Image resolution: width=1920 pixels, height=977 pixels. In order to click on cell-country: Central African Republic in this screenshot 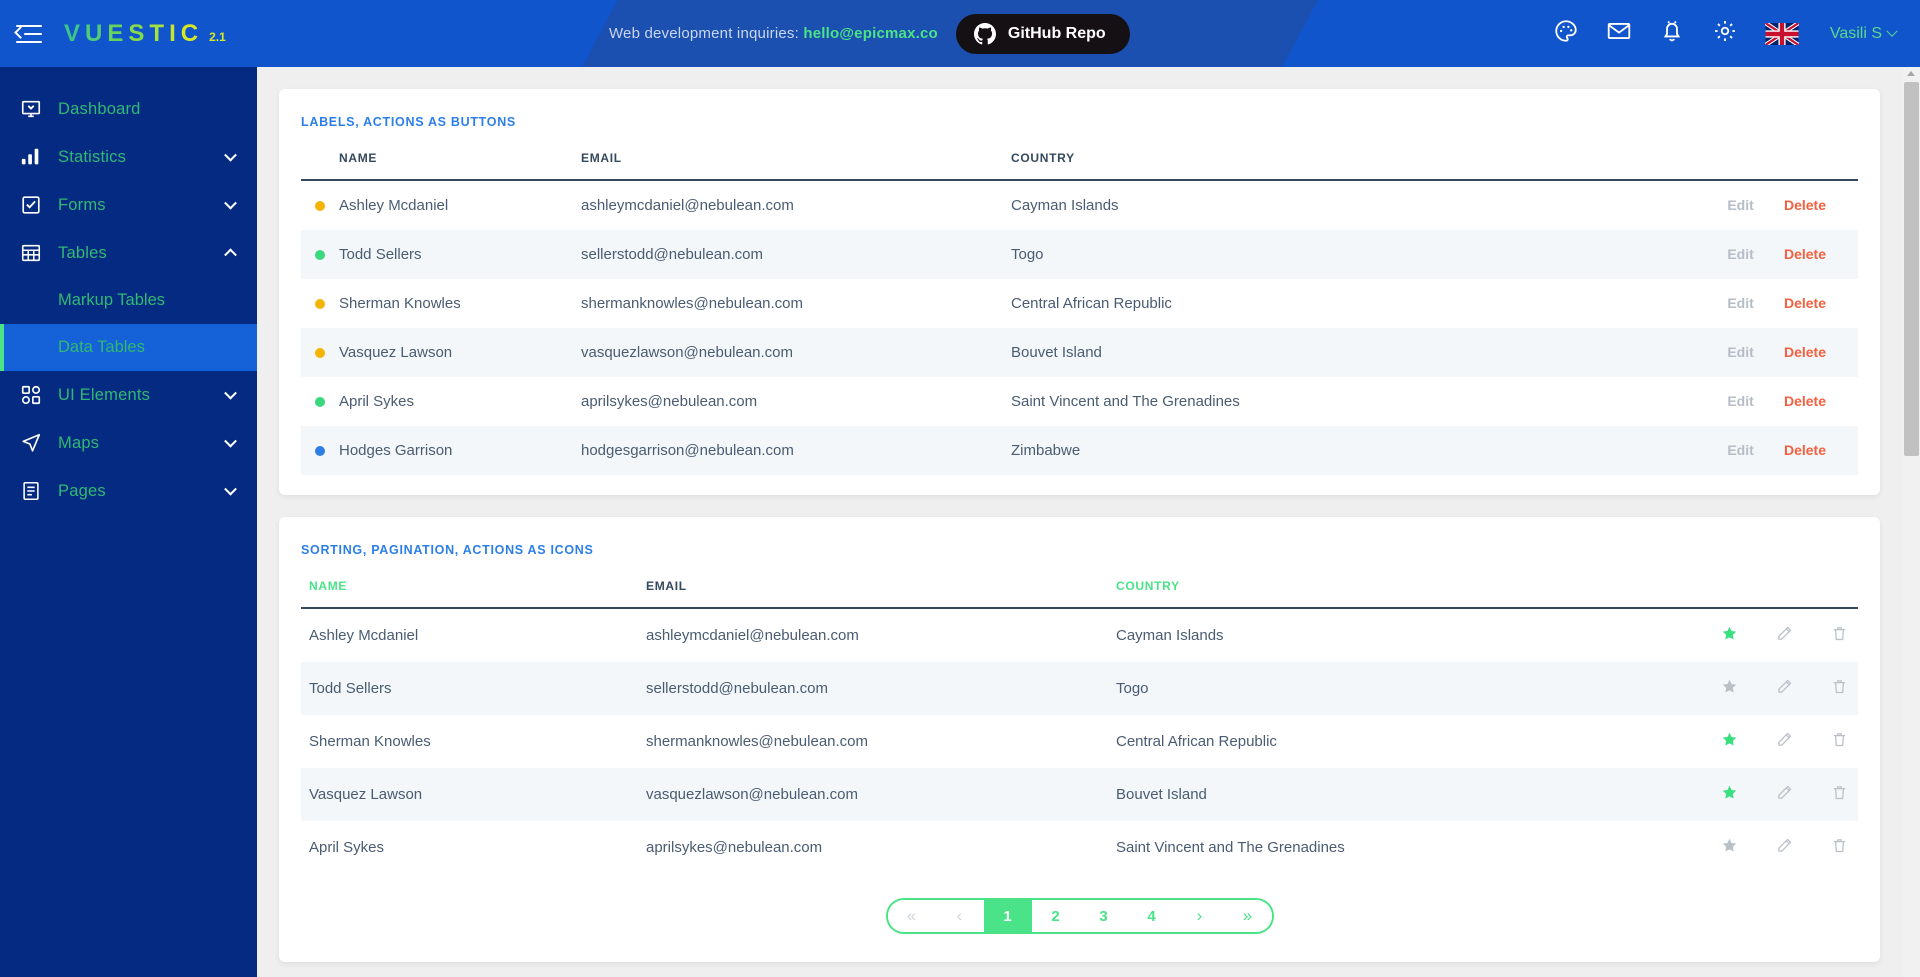, I will do `click(1196, 741)`.